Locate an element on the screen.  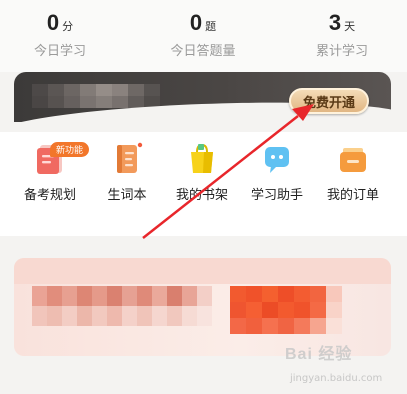
stat-value: 3 is located at coordinates (335, 22).